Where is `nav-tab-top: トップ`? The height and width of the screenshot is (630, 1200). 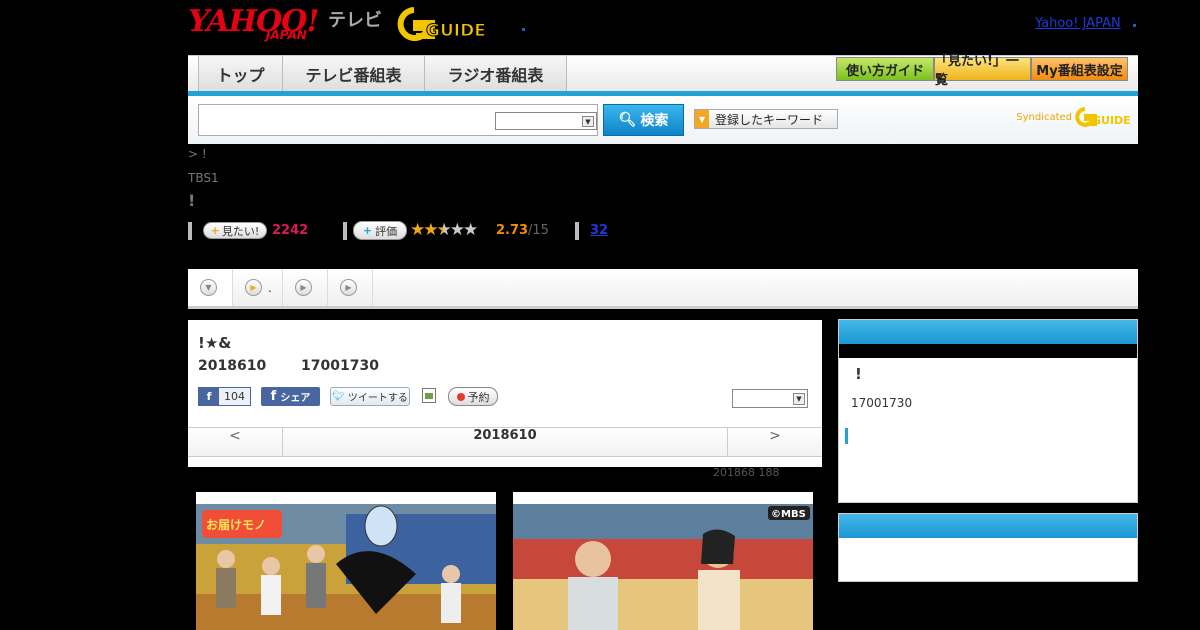
nav-tab-top: トップ is located at coordinates (240, 73).